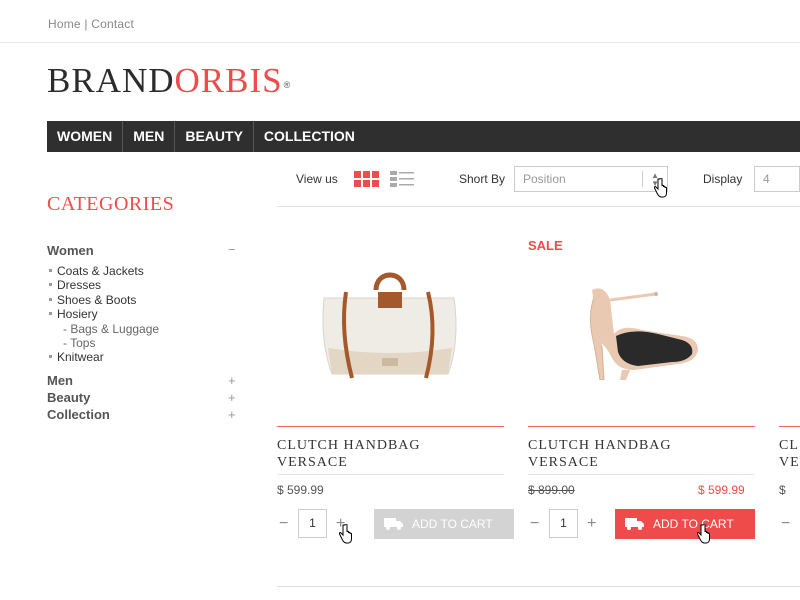  Describe the element at coordinates (79, 285) in the screenshot. I see `subcategory-label: Dresses` at that location.